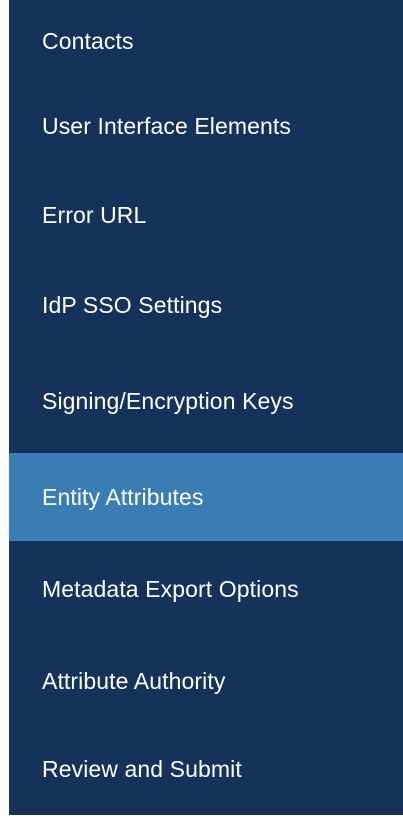  Describe the element at coordinates (206, 589) in the screenshot. I see `sidebar-item-metadata-export-options: Metadata Export Options` at that location.